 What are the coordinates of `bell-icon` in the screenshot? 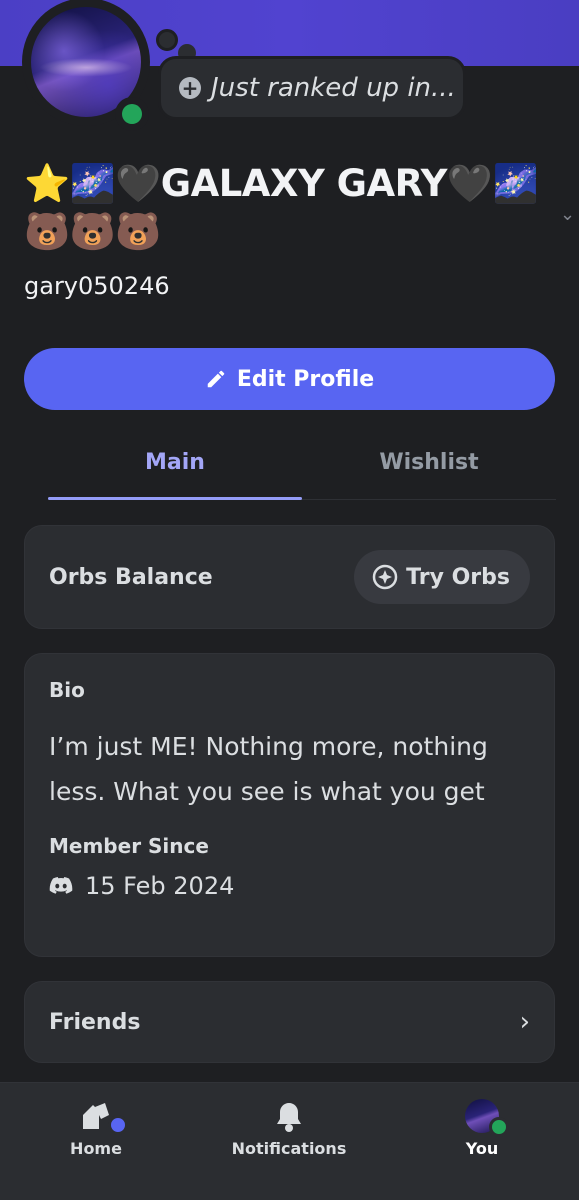 It's located at (289, 1114).